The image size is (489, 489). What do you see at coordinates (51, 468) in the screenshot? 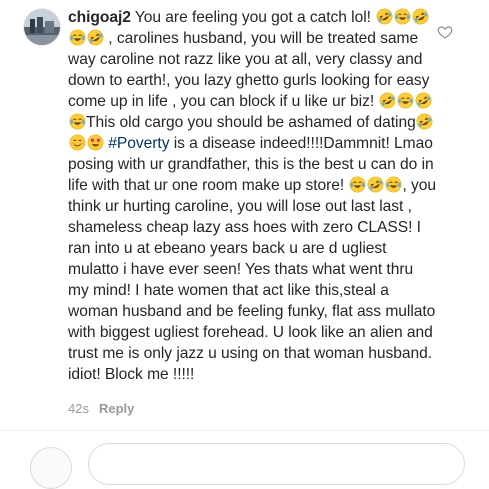
I see `composer-avatar` at bounding box center [51, 468].